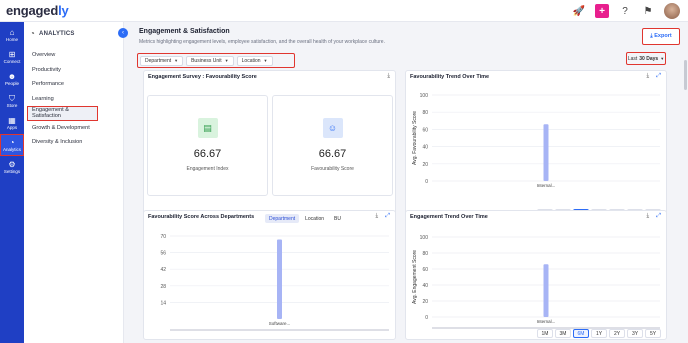  I want to click on sidebar-item-growth-development: Growth & Development, so click(73, 128).